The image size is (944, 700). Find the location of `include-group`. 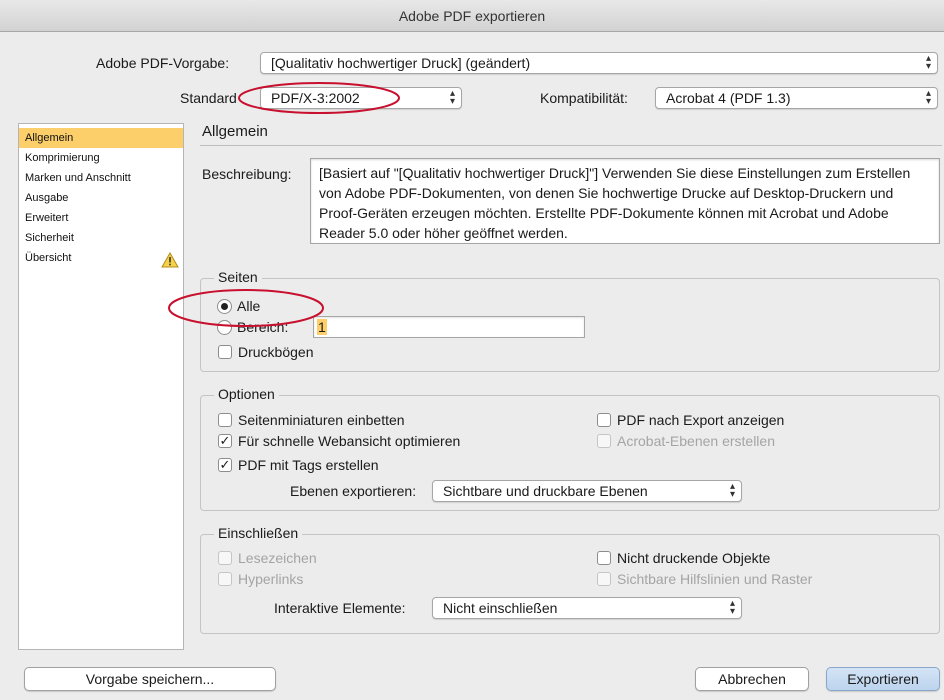

include-group is located at coordinates (570, 584).